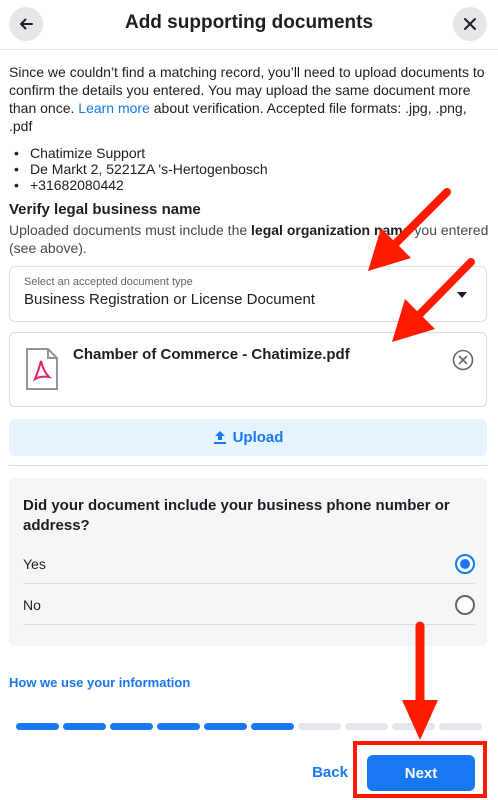  Describe the element at coordinates (249, 726) in the screenshot. I see `progress-bar` at that location.